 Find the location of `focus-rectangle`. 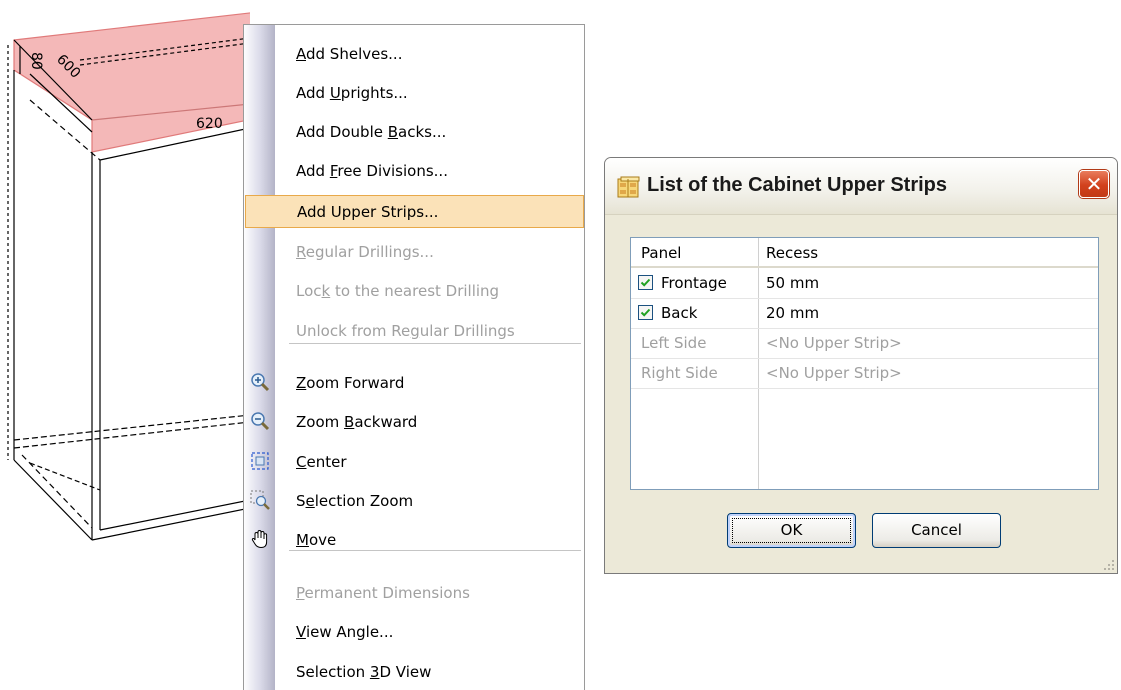

focus-rectangle is located at coordinates (791, 530).